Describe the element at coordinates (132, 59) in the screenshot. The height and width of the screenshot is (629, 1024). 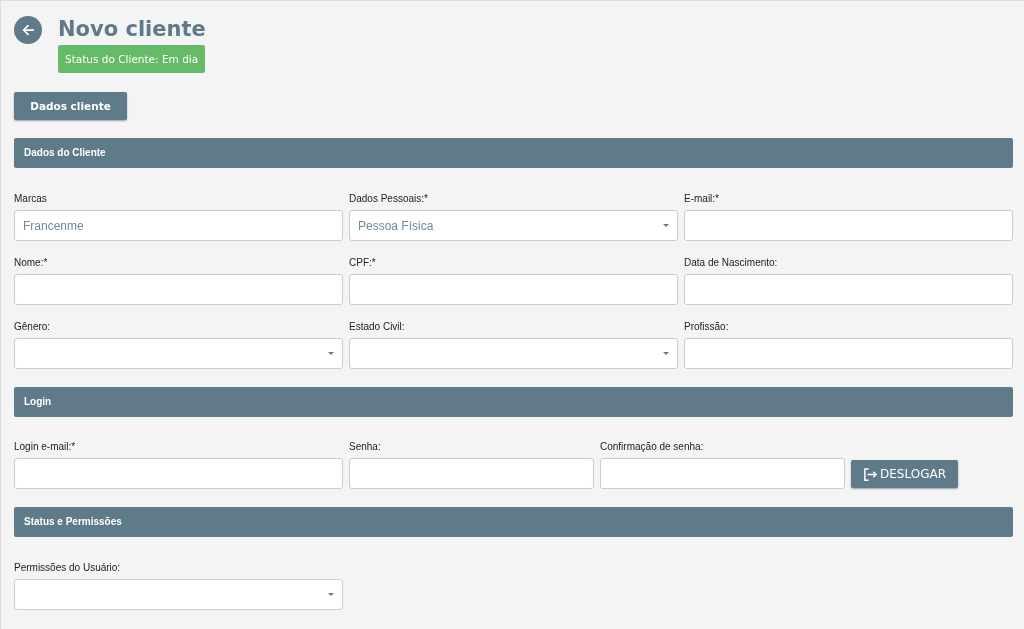
I see `status-badge: Status do Cliente: Em dia` at that location.